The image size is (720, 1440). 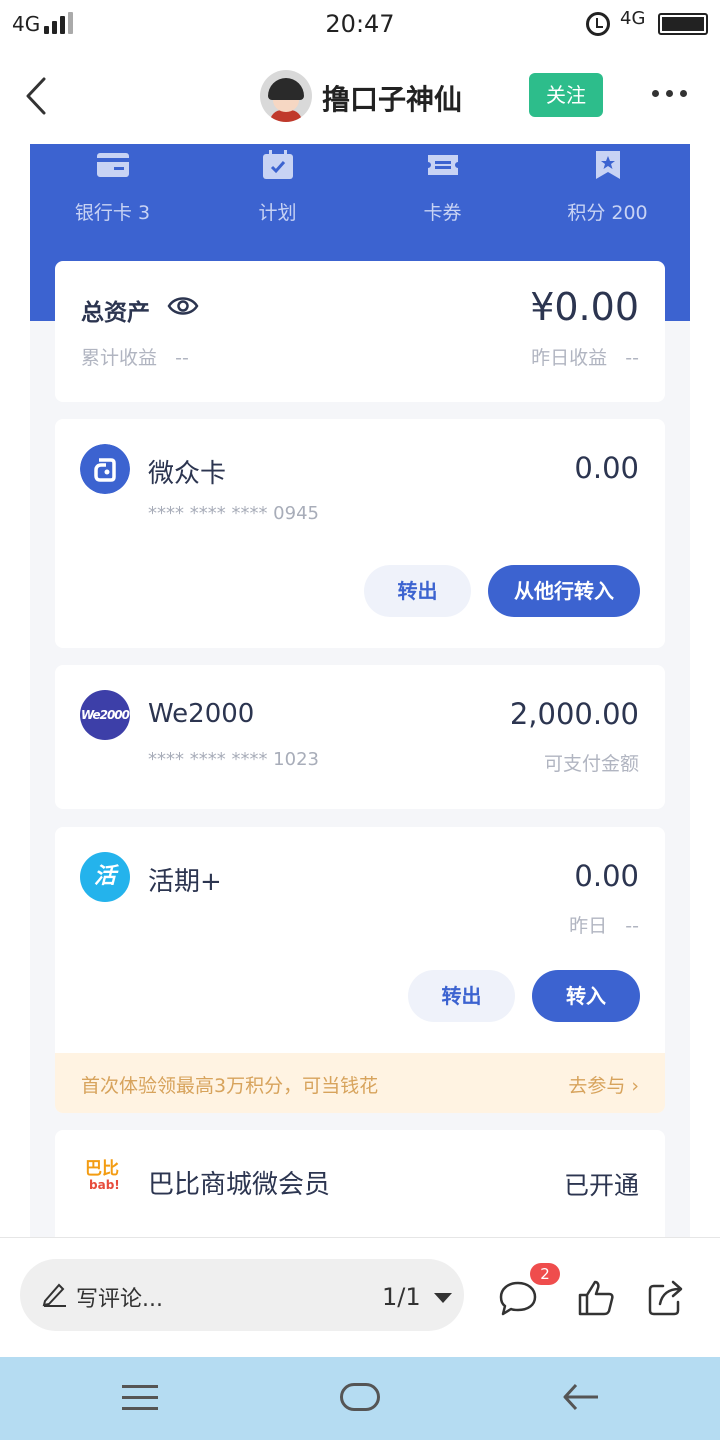 What do you see at coordinates (360, 331) in the screenshot?
I see `total-assets-card: 总资产 ¥0.00 累计收益 -- 昨日收益 --` at bounding box center [360, 331].